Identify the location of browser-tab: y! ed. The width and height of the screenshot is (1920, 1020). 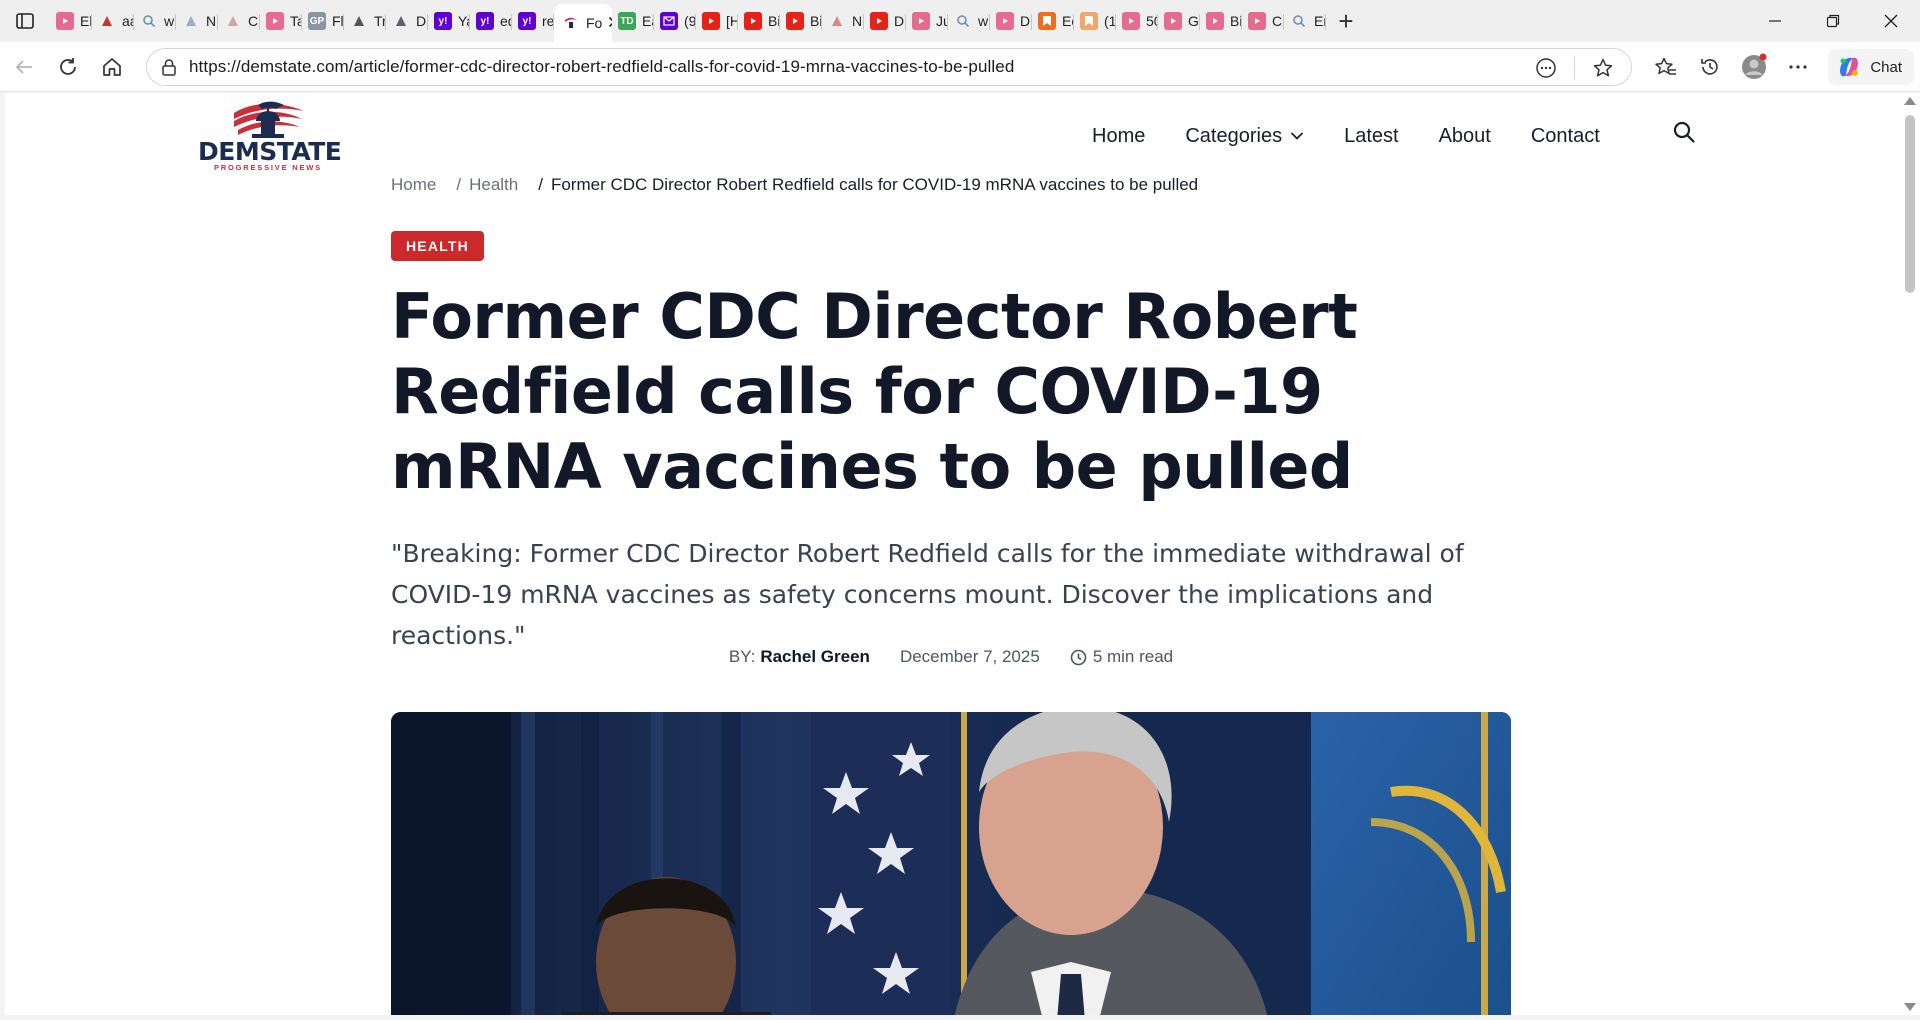
(491, 21).